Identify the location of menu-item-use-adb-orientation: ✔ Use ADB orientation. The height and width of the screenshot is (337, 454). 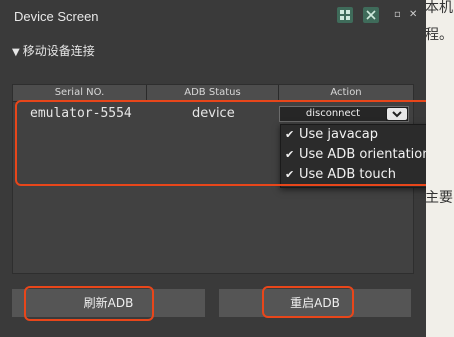
(355, 154).